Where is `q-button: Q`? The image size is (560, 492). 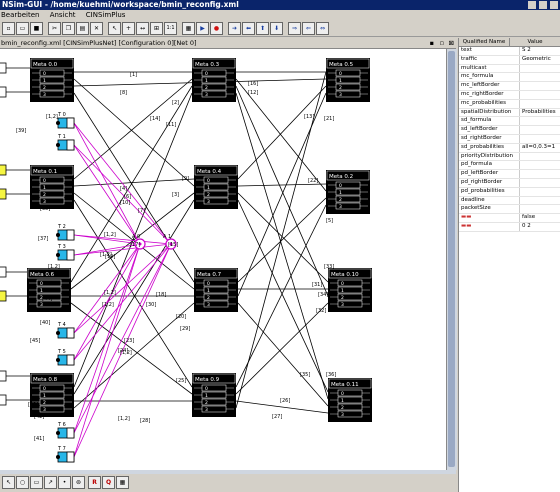
q-button: Q is located at coordinates (108, 482).